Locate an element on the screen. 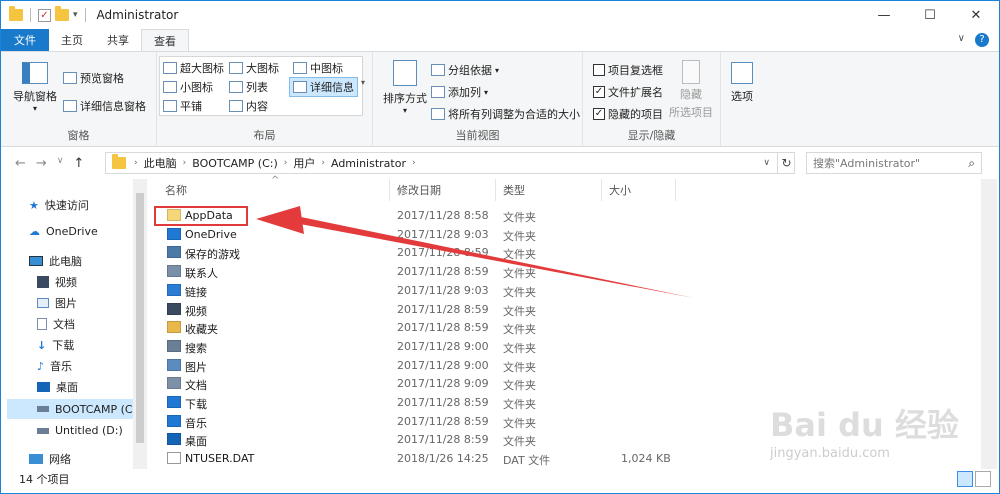 The width and height of the screenshot is (1000, 494). sidebar-item-drive-d: Untitled (D:) is located at coordinates (80, 430).